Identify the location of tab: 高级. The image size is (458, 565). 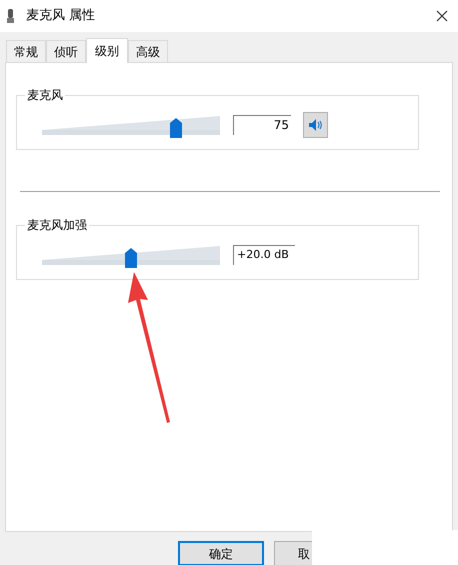
(148, 51).